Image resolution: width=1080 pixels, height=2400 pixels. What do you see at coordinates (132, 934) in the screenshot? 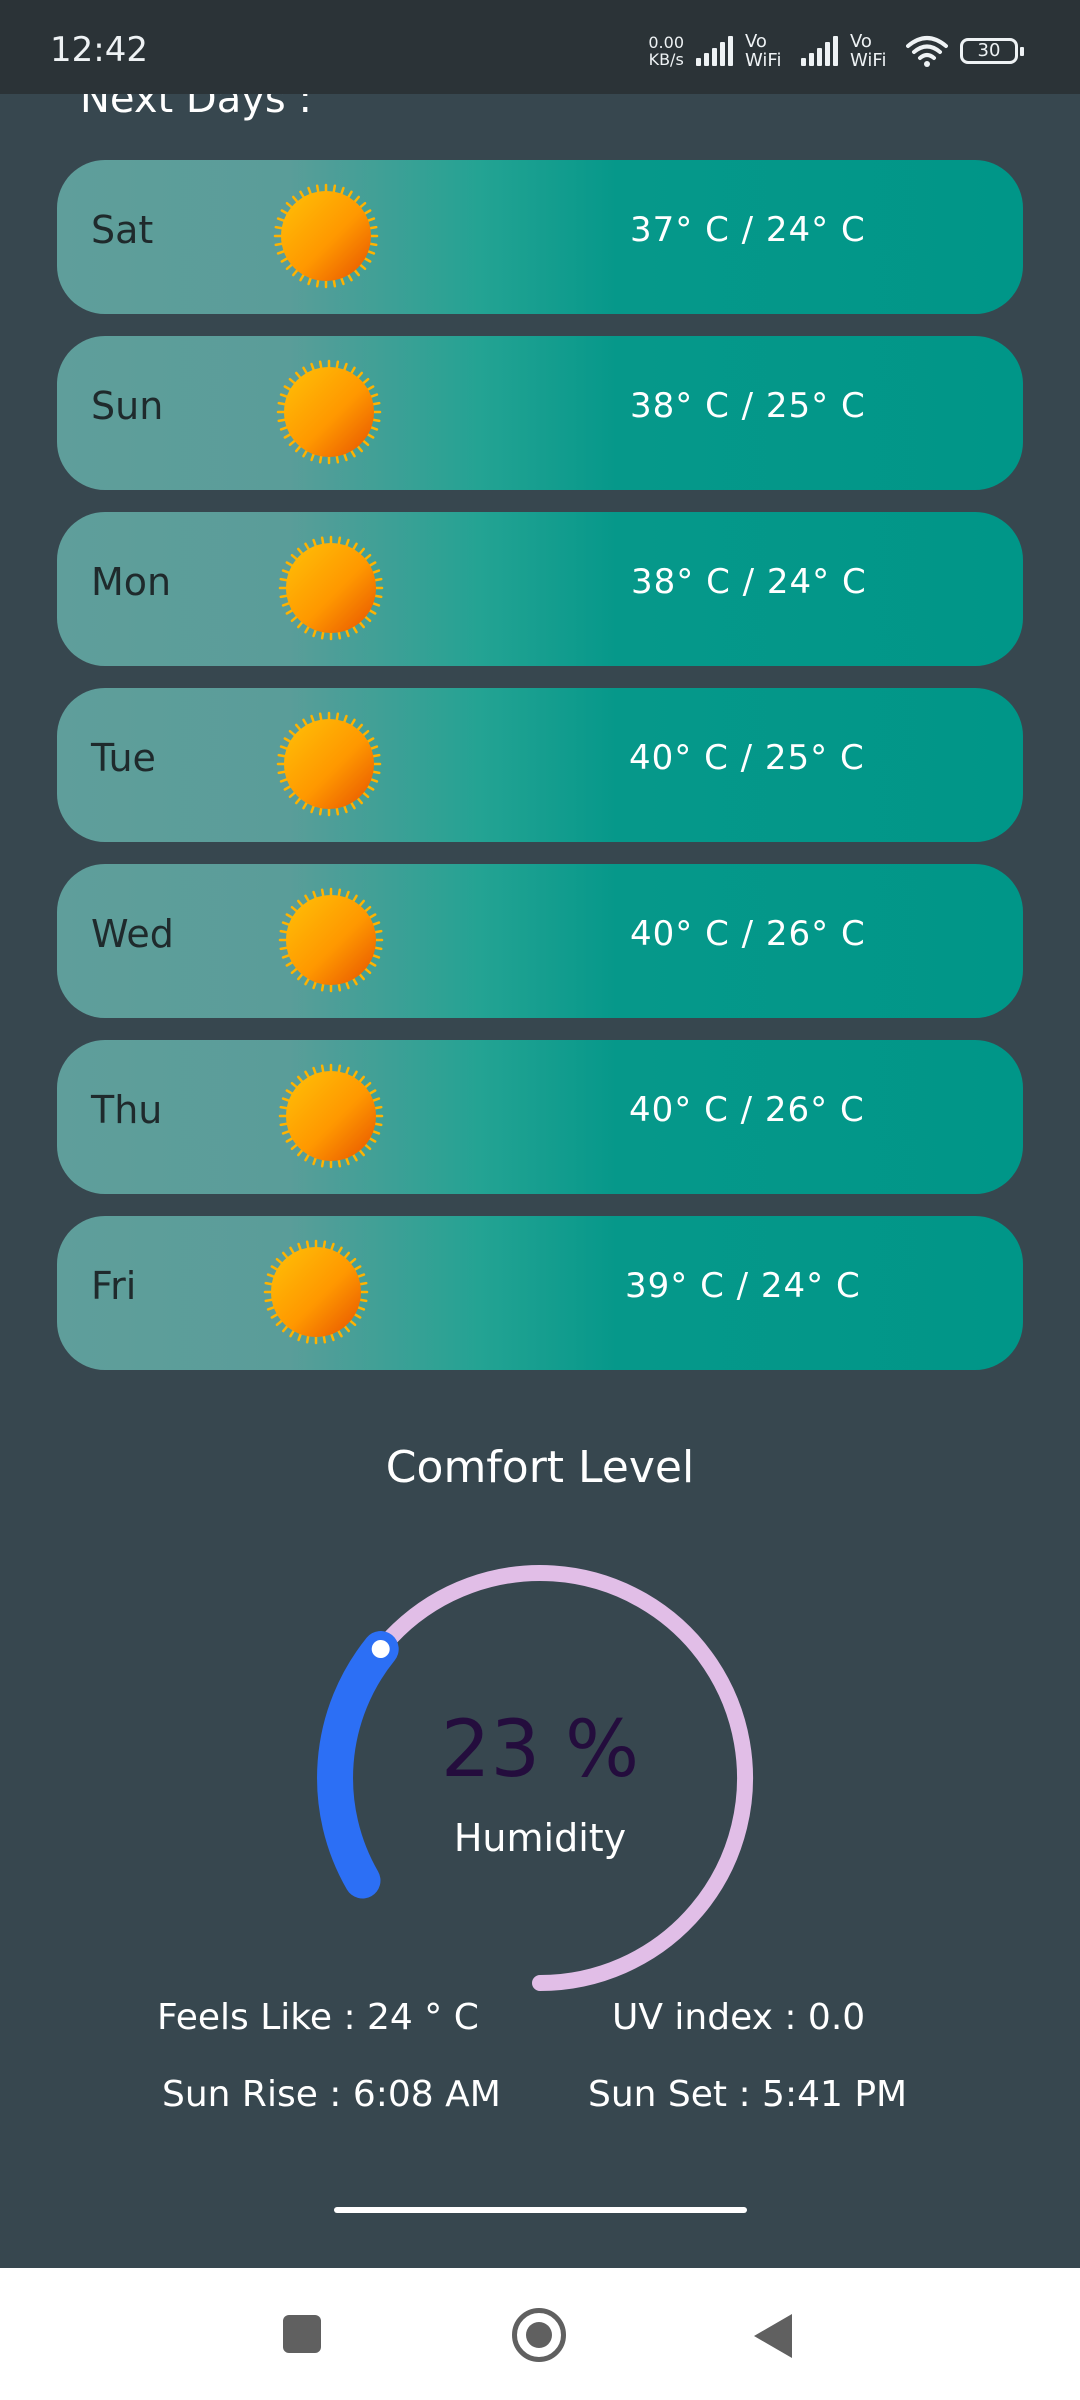
I see `day-name: Wed` at bounding box center [132, 934].